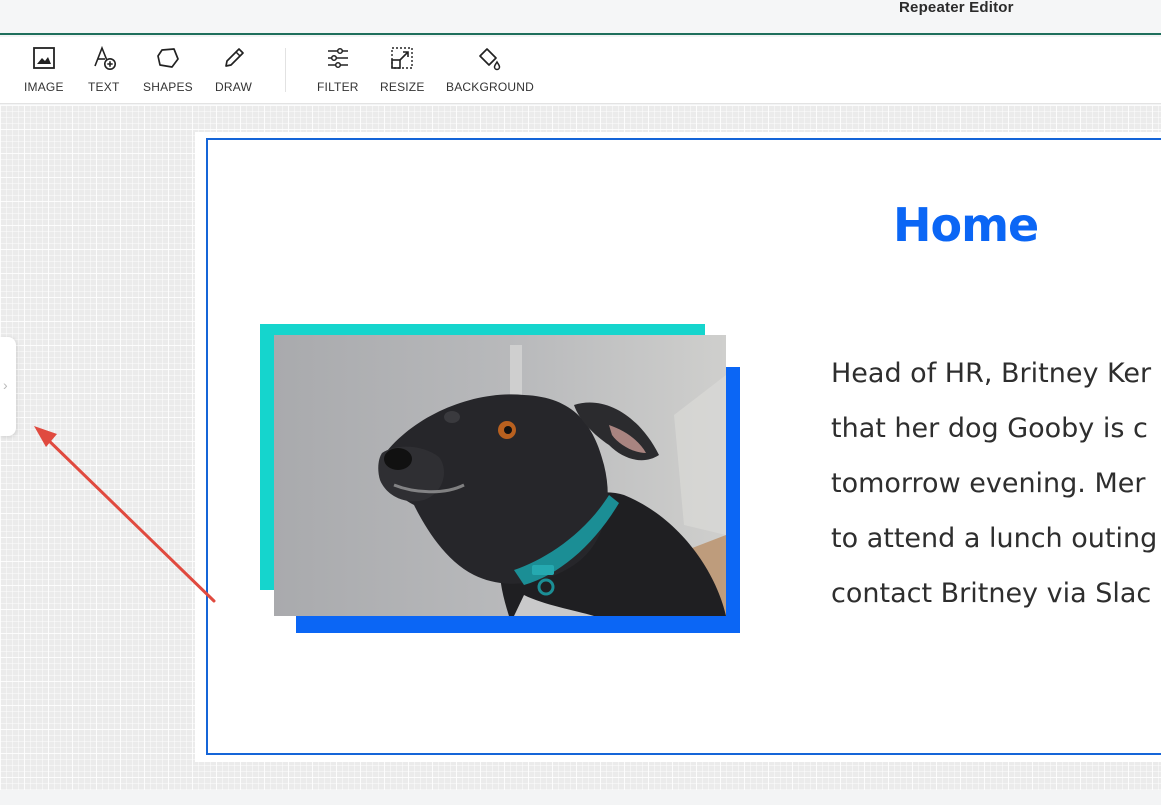 This screenshot has height=805, width=1161. I want to click on page-heading: Home, so click(966, 225).